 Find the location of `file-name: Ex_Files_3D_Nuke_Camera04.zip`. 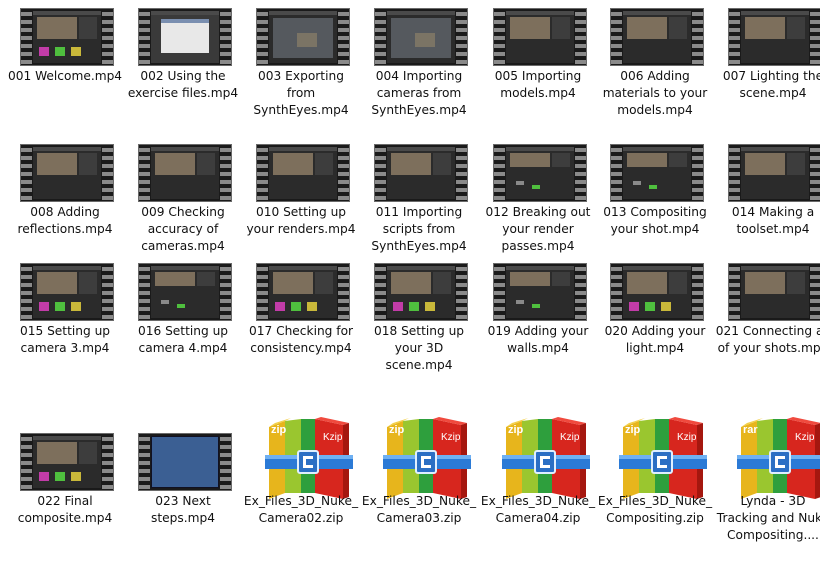

file-name: Ex_Files_3D_Nuke_Camera04.zip is located at coordinates (538, 509).